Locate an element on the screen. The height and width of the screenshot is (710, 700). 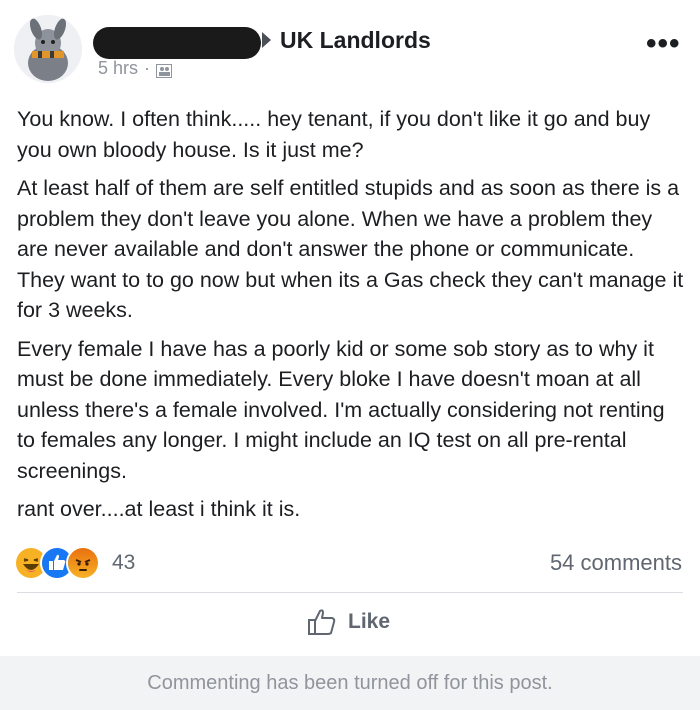
avatar is located at coordinates (48, 49).